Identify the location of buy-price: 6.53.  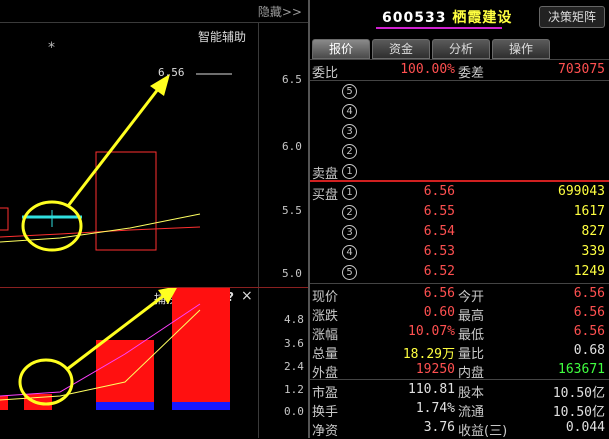
(439, 251).